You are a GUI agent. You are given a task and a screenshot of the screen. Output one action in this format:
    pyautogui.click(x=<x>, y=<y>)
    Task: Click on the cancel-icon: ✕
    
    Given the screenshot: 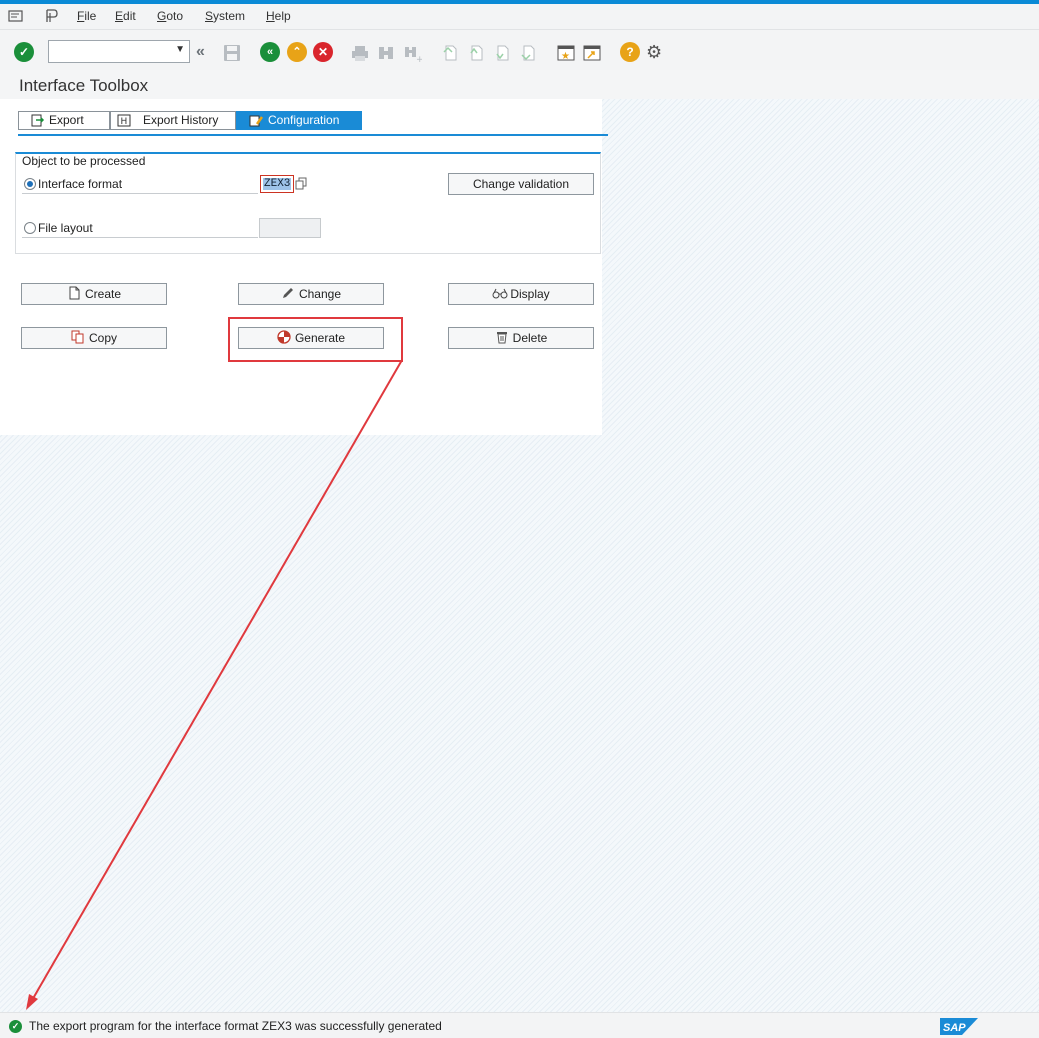 What is the action you would take?
    pyautogui.click(x=323, y=52)
    